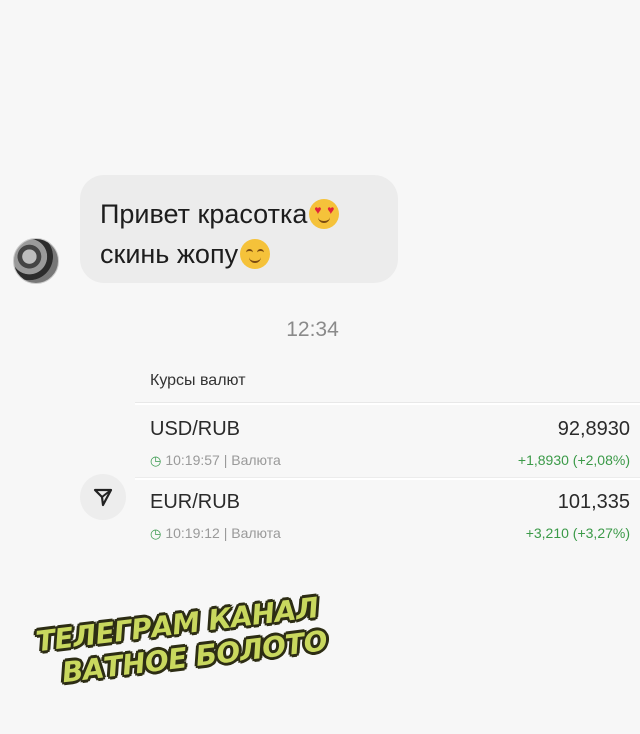 The width and height of the screenshot is (640, 734). What do you see at coordinates (255, 254) in the screenshot?
I see `smirk-emoji-icon` at bounding box center [255, 254].